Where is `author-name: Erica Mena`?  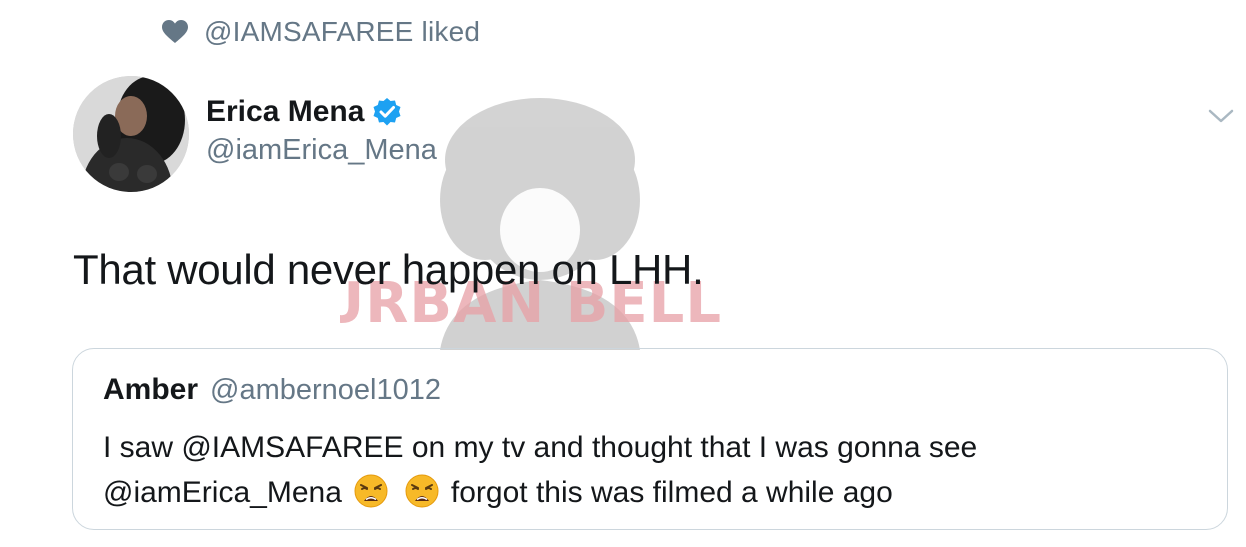 author-name: Erica Mena is located at coordinates (285, 112).